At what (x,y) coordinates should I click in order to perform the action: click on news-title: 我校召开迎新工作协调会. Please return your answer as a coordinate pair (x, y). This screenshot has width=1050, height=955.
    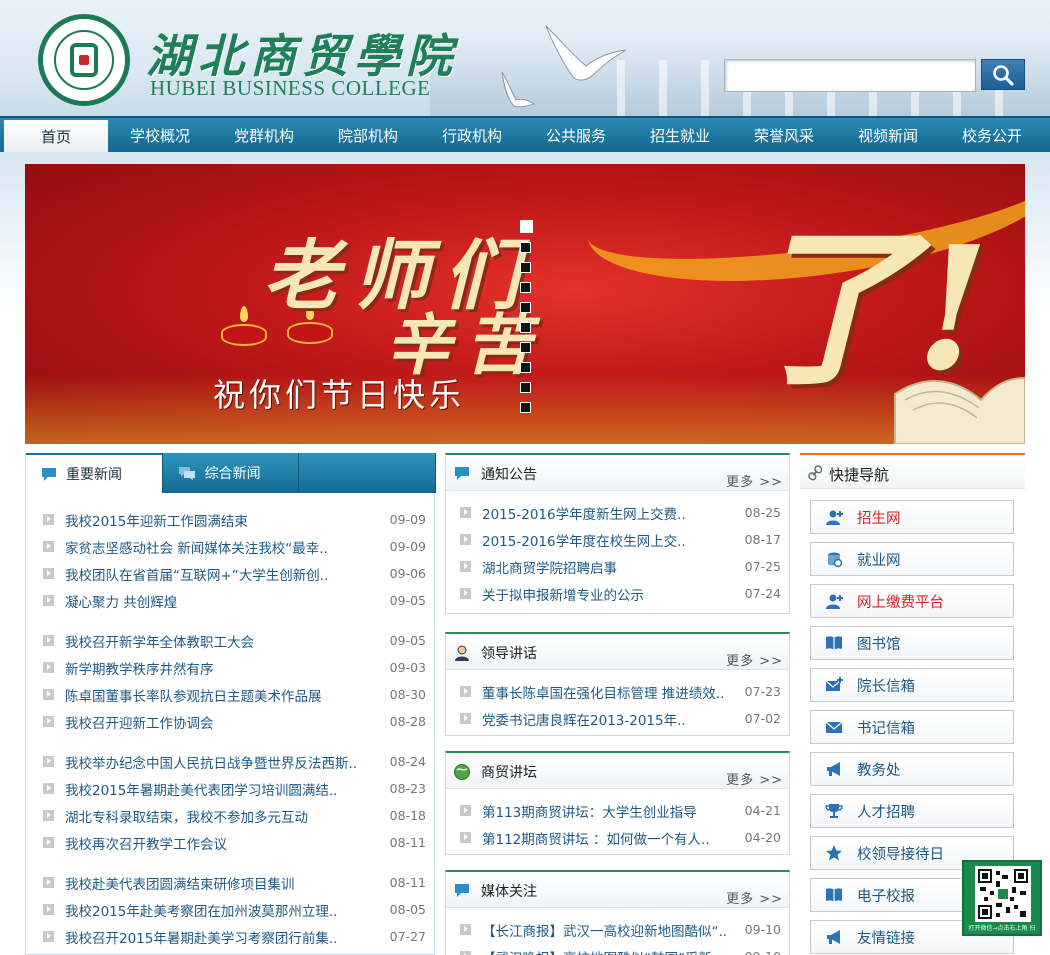
    Looking at the image, I should click on (225, 722).